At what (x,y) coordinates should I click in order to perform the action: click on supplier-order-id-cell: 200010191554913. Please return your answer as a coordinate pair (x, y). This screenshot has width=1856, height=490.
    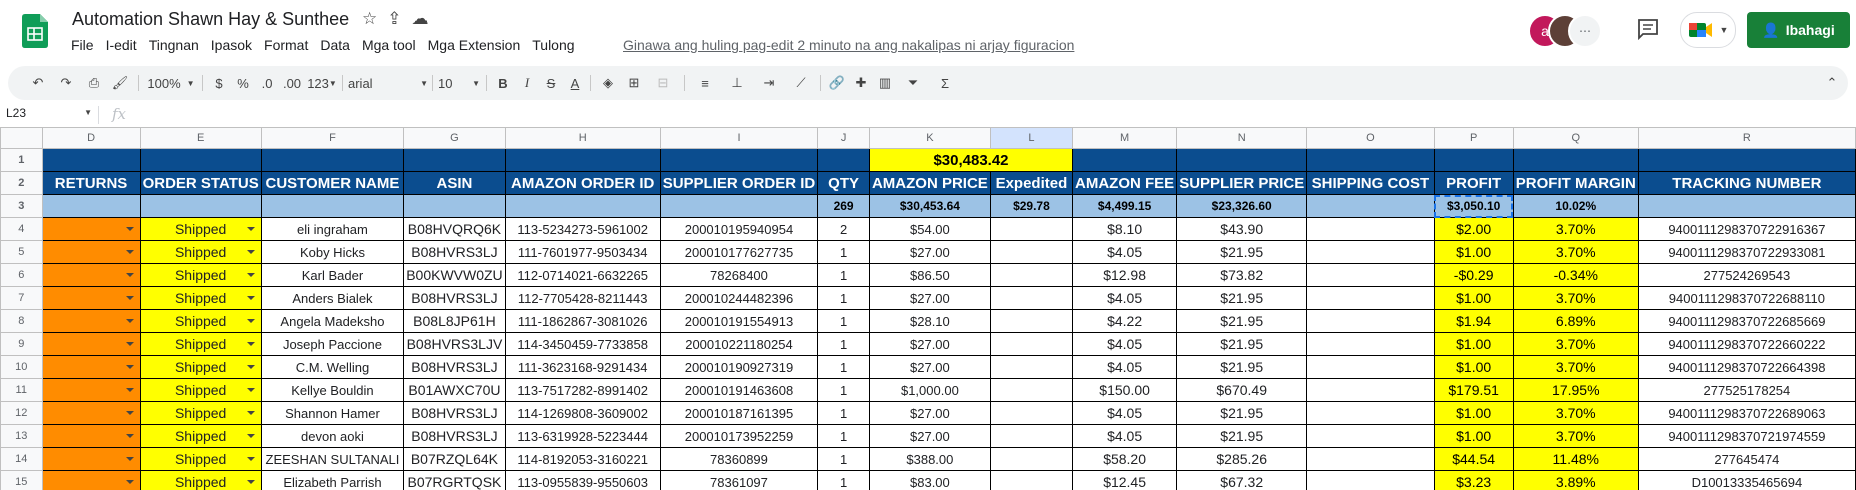
    Looking at the image, I should click on (739, 321).